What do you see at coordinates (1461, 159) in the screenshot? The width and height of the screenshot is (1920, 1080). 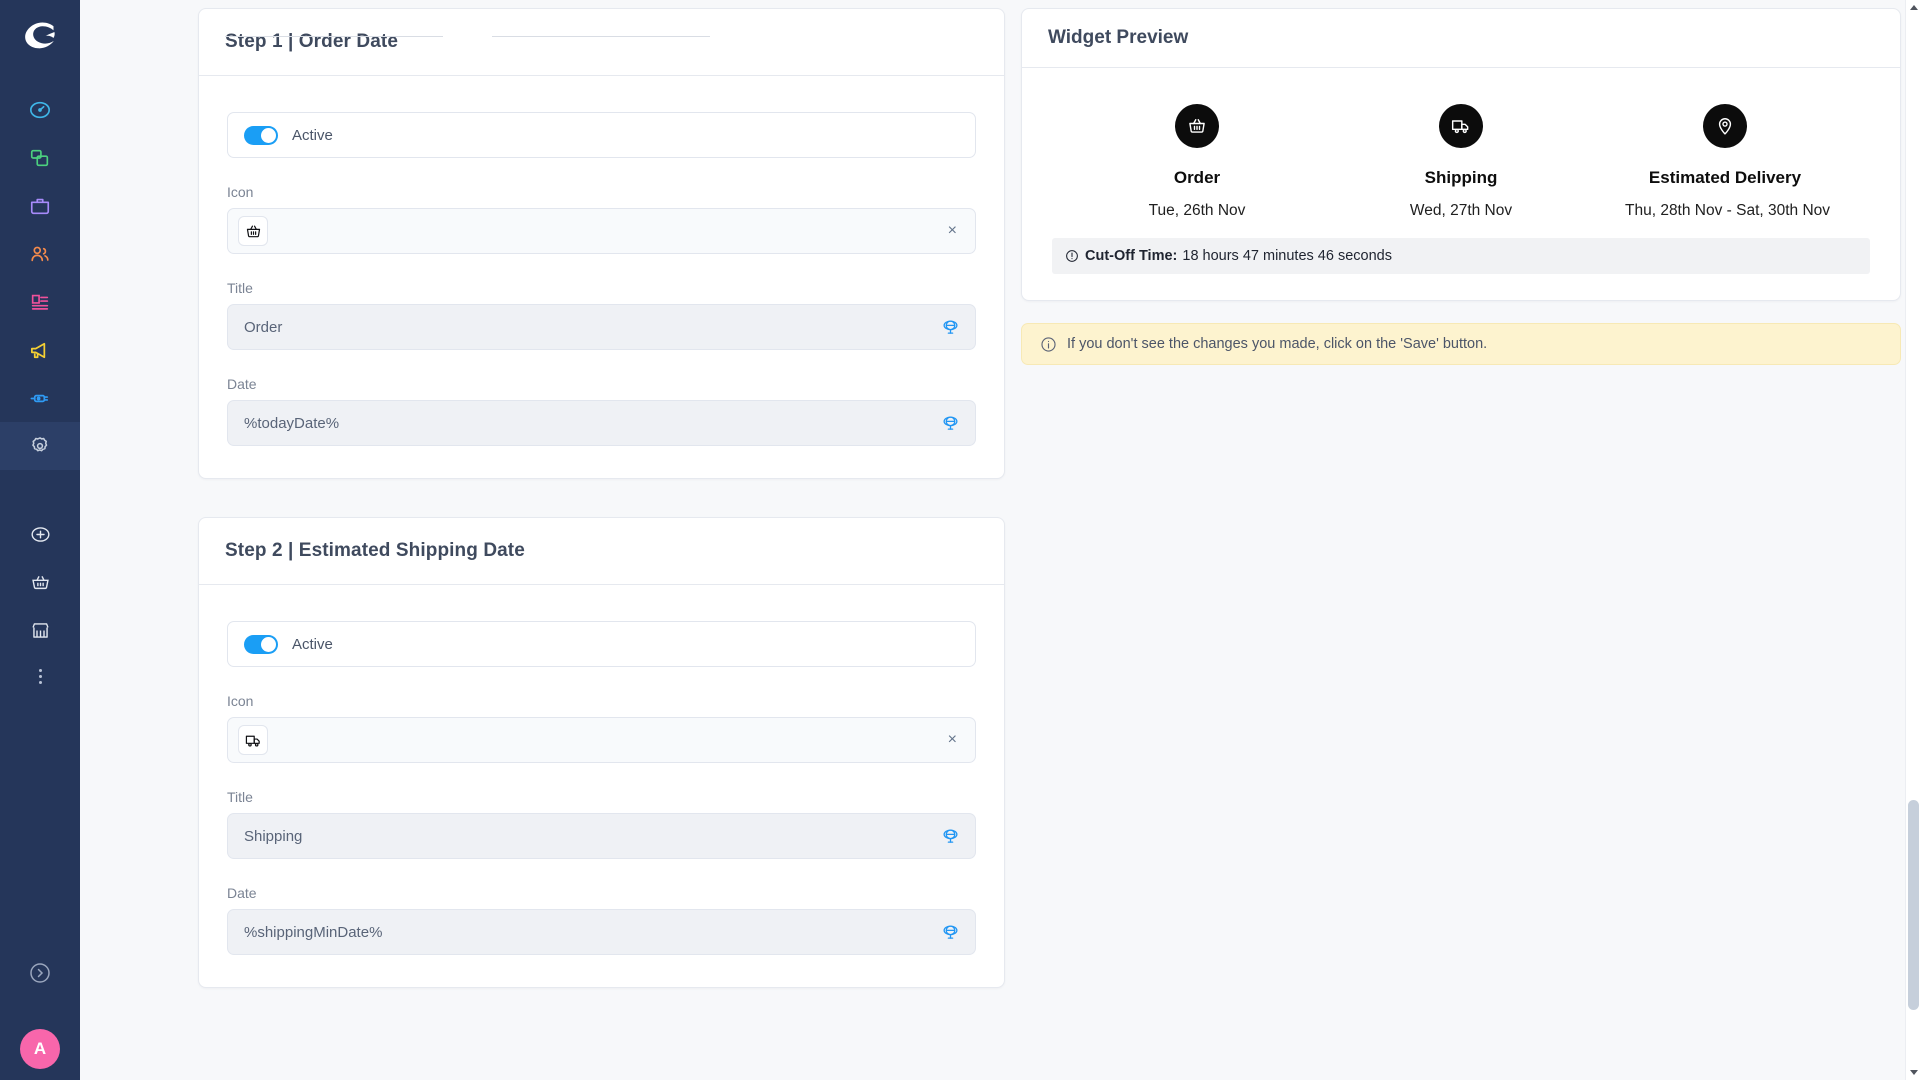 I see `preview-step-shipping: Shipping Wed, 27th Nov` at bounding box center [1461, 159].